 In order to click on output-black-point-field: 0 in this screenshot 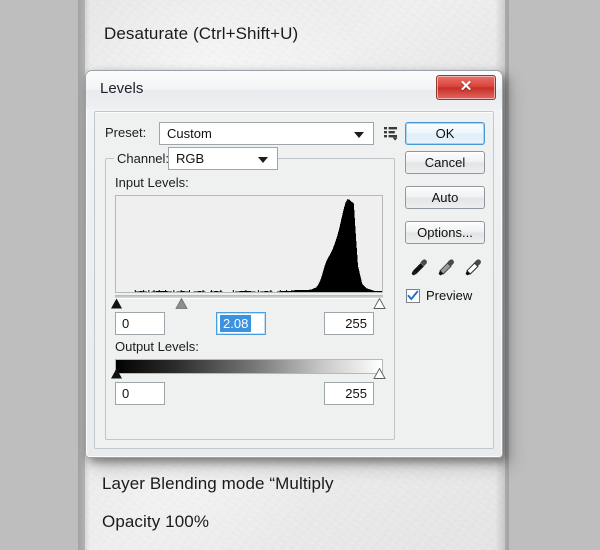, I will do `click(140, 393)`.